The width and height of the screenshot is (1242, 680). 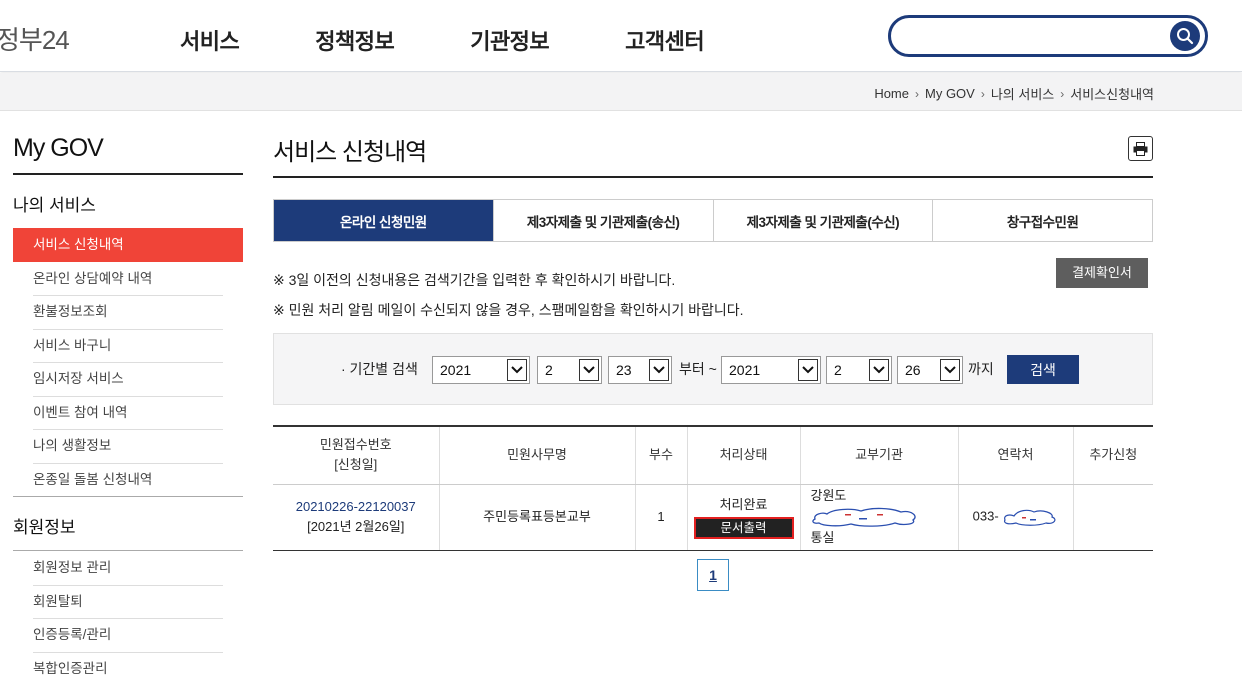 What do you see at coordinates (743, 528) in the screenshot?
I see `print-document-button: 문서출력` at bounding box center [743, 528].